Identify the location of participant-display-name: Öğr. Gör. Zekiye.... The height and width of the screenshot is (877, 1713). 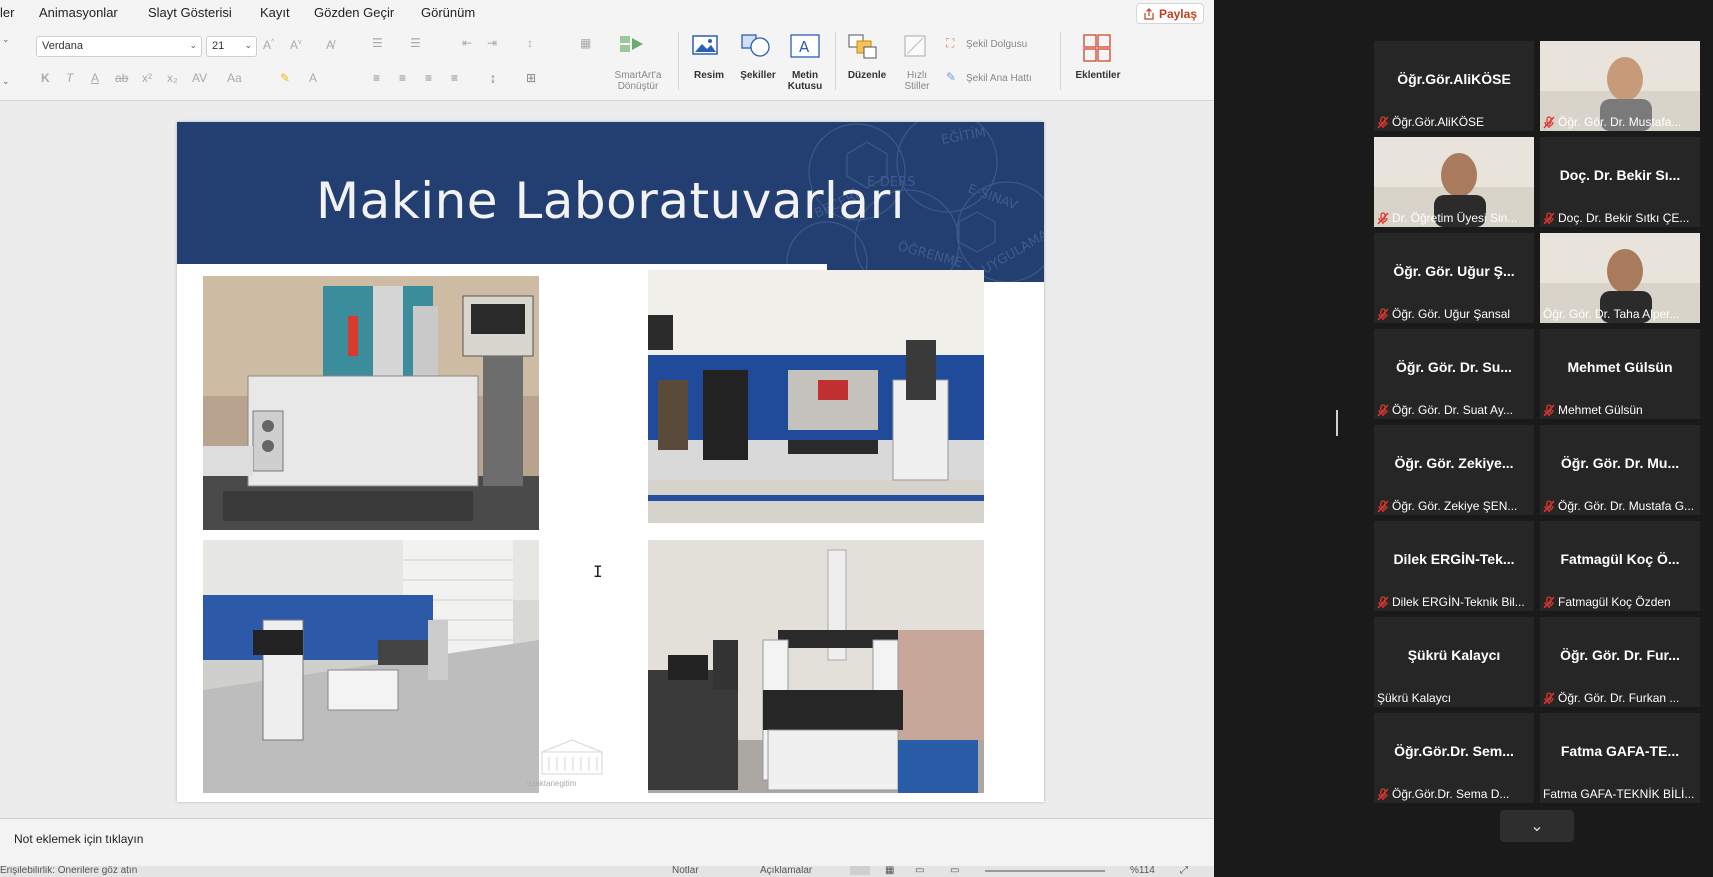
(1454, 463).